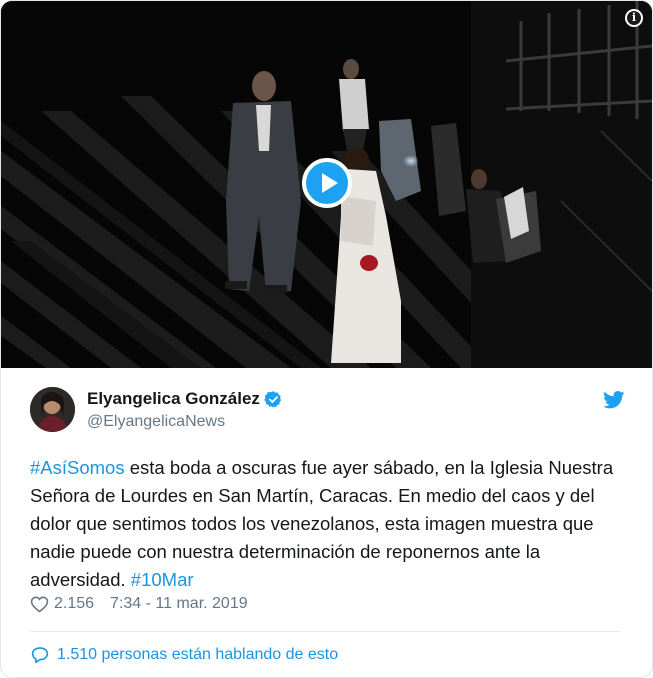 The width and height of the screenshot is (653, 678). I want to click on name-row: Elyangelica González, so click(185, 399).